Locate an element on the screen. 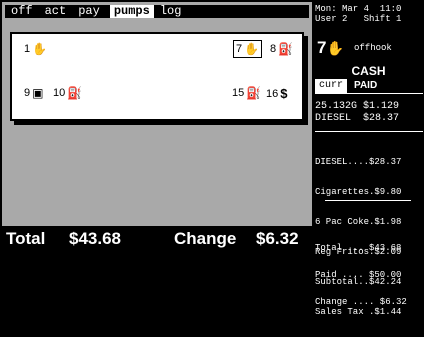 This screenshot has width=424, height=337. pump-16: 16 $ is located at coordinates (276, 93).